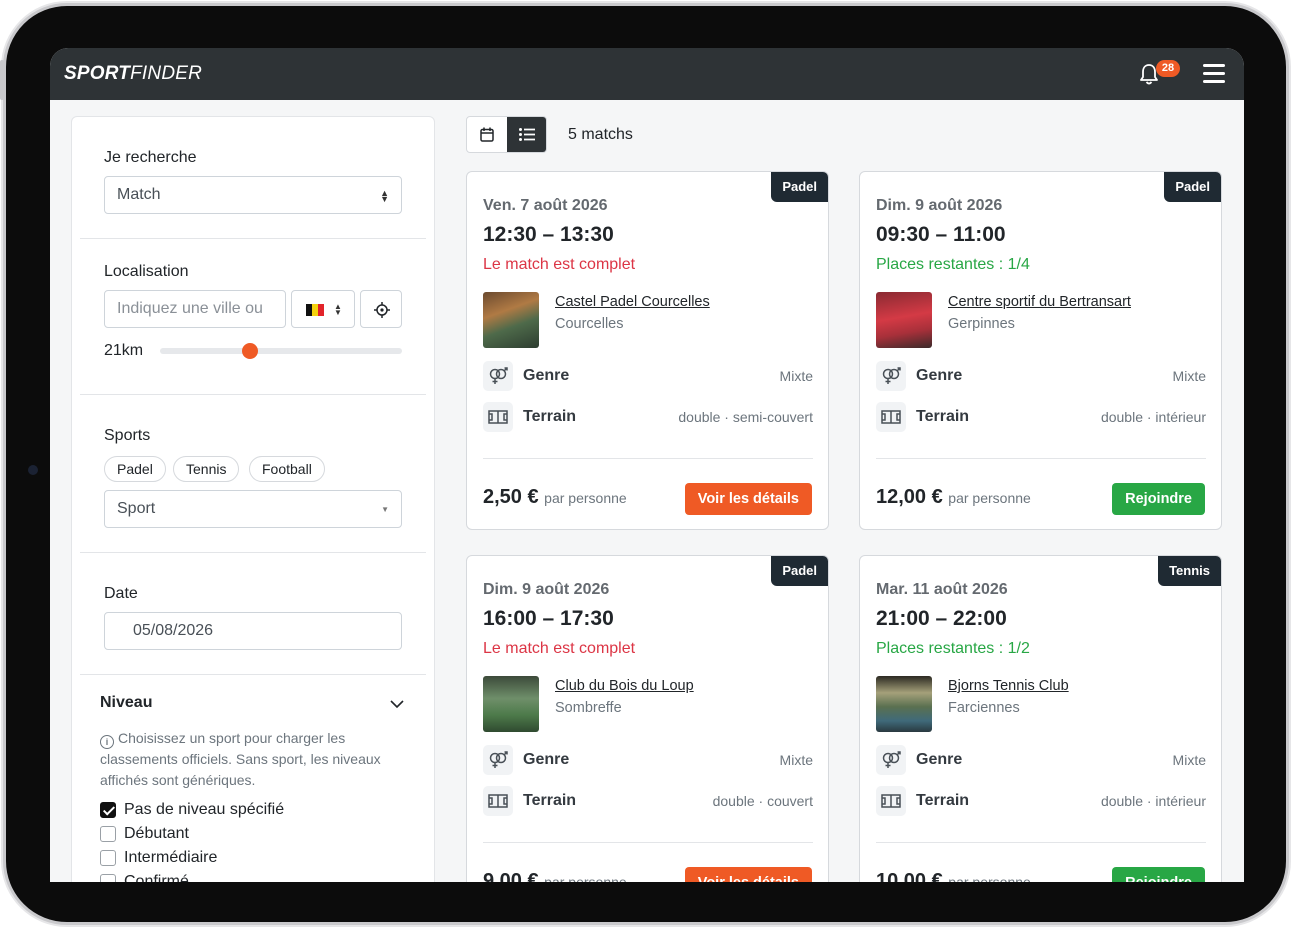 This screenshot has height=927, width=1291. What do you see at coordinates (1008, 686) in the screenshot?
I see `club-name-link: Bjorns Tennis Club` at bounding box center [1008, 686].